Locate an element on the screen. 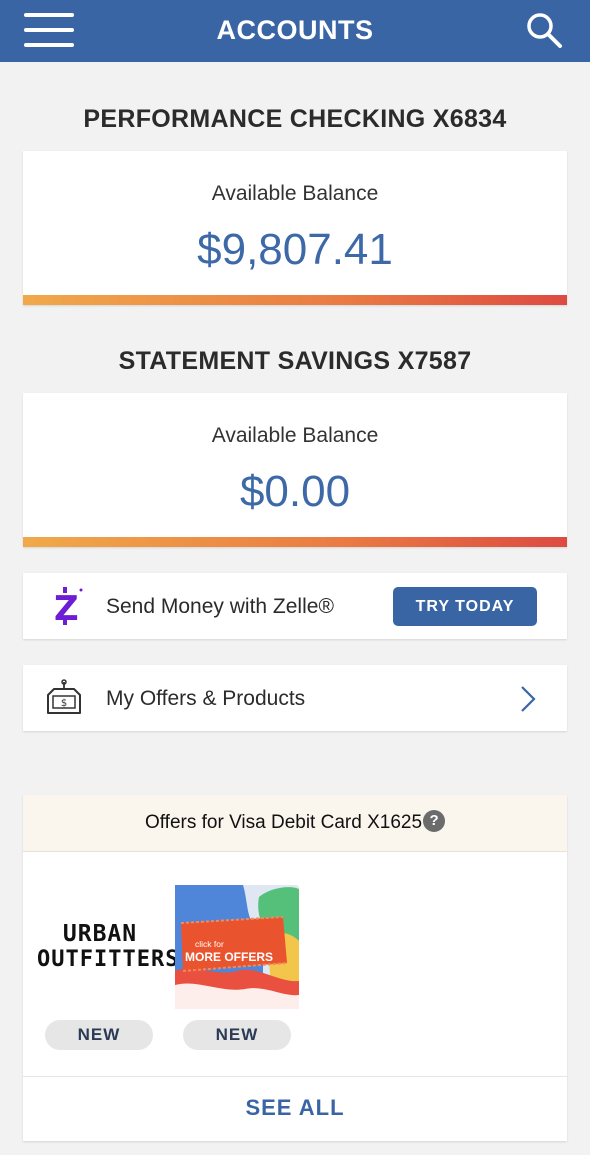  svg-text: click for is located at coordinates (209, 944).